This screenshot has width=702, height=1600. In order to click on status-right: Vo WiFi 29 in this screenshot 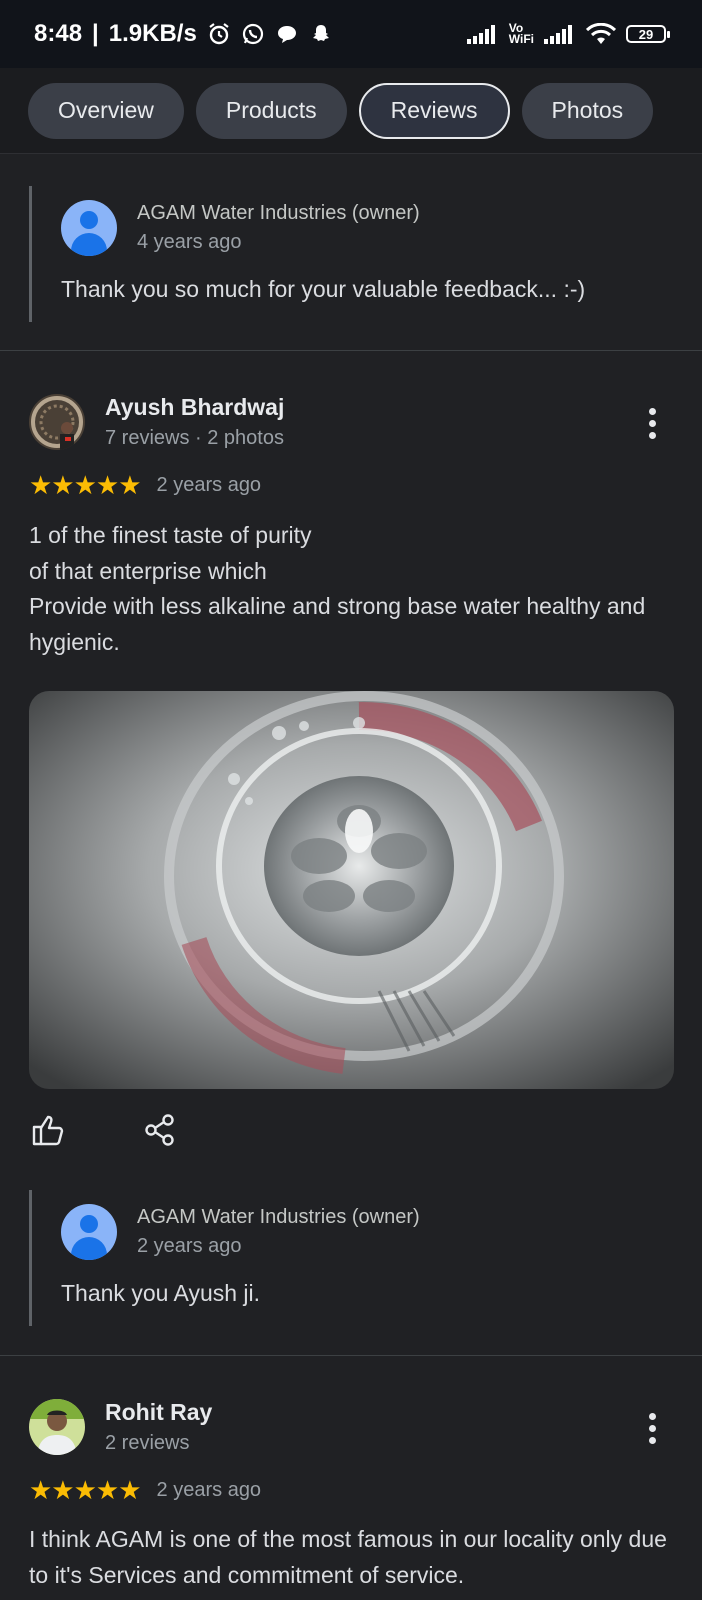, I will do `click(568, 34)`.